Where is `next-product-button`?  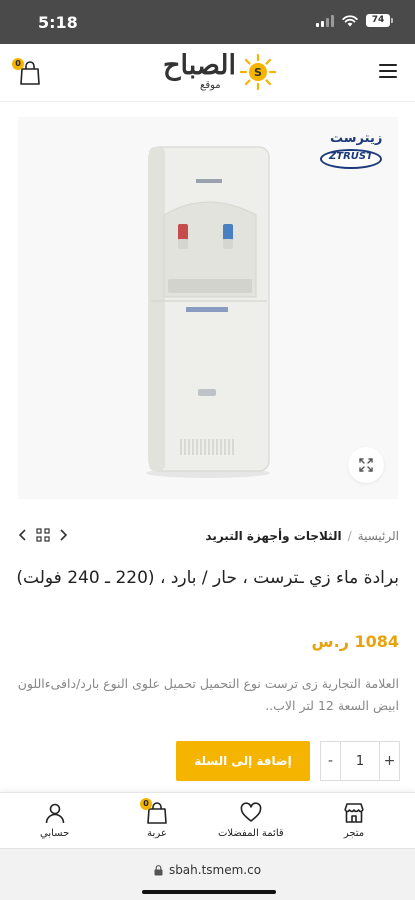
next-product-button is located at coordinates (63, 535).